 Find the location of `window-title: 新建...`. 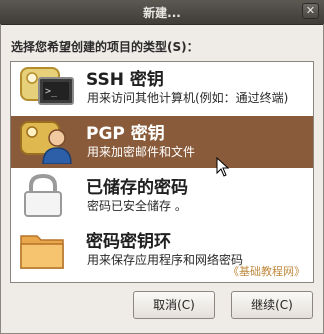

window-title: 新建... is located at coordinates (162, 13).